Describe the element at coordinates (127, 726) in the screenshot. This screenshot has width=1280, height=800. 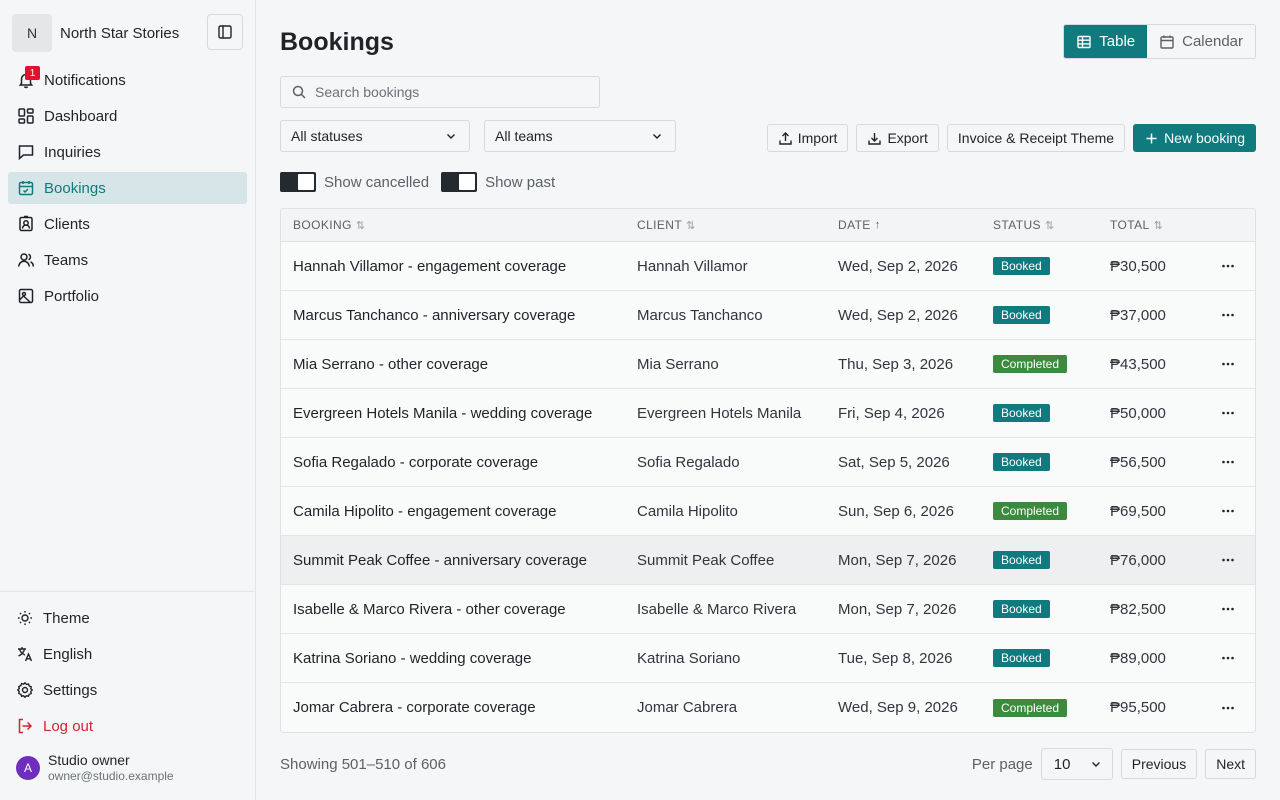
I see `logout-button: Log out` at that location.